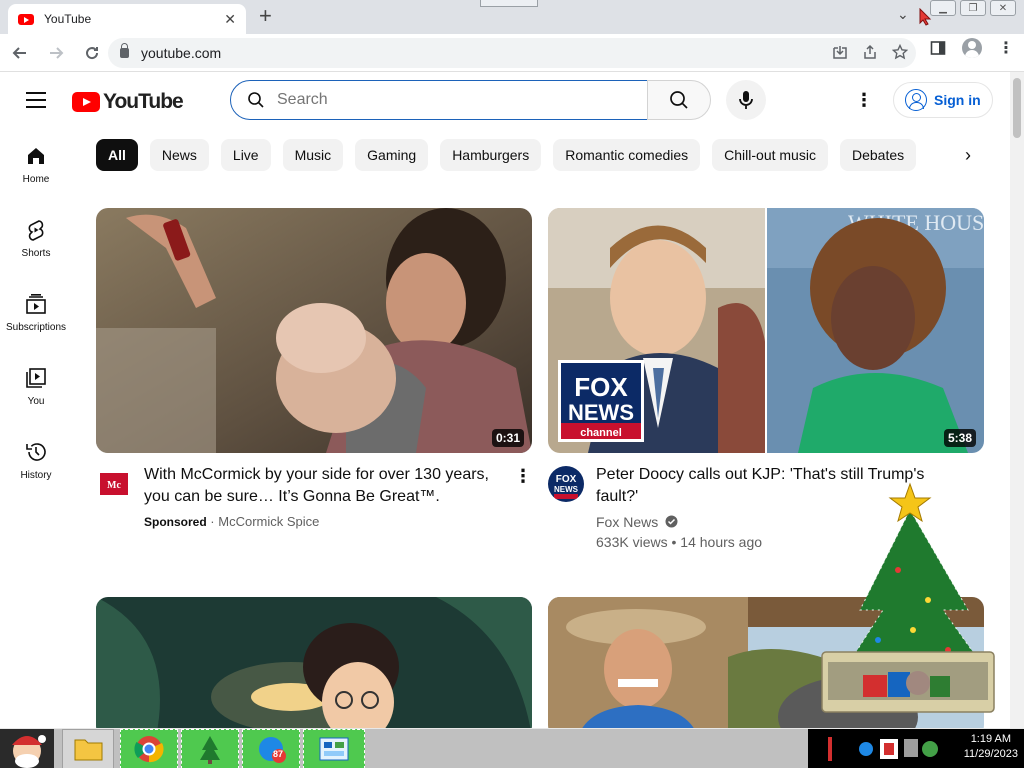  I want to click on install-app-icon, so click(840, 52).